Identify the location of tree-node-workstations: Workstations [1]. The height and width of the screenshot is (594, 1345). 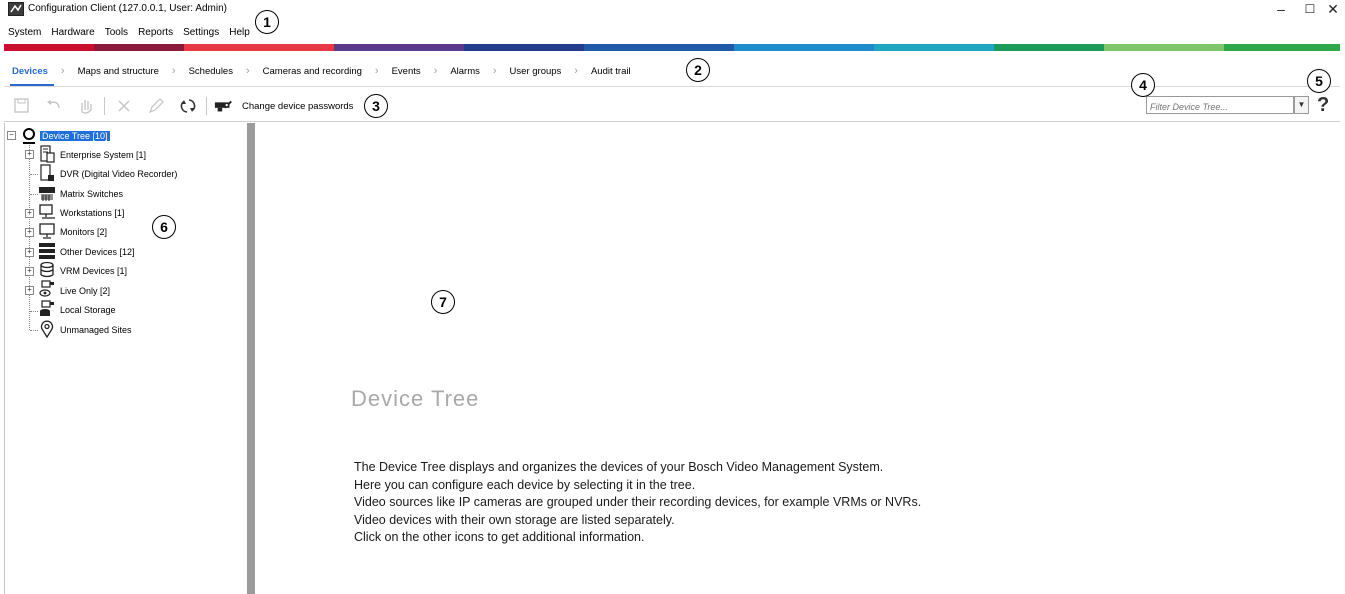
(92, 213).